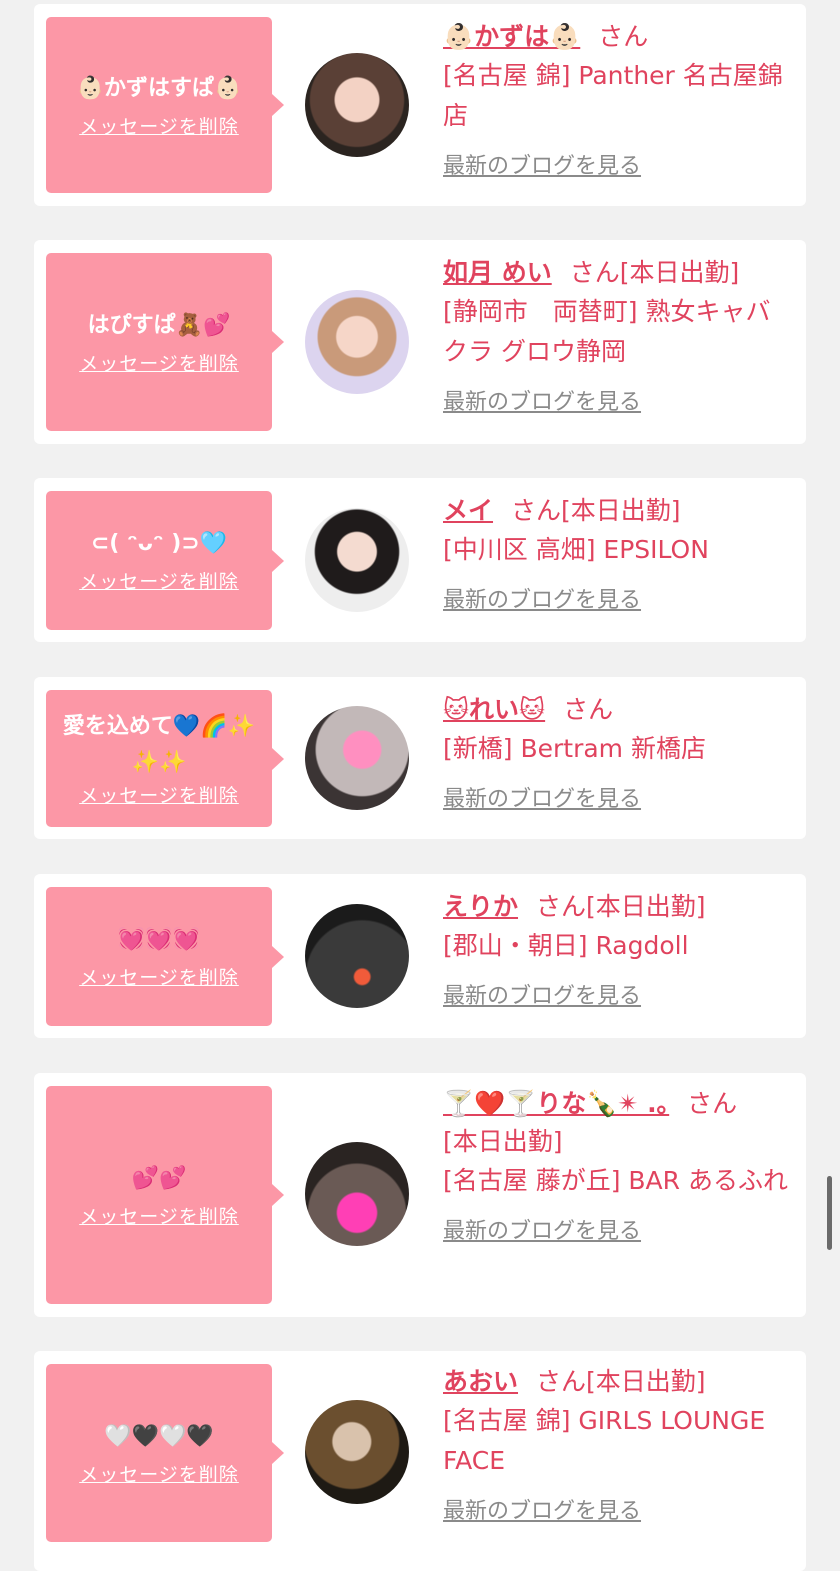 The image size is (840, 1571). I want to click on cast-name-link: メイ, so click(468, 510).